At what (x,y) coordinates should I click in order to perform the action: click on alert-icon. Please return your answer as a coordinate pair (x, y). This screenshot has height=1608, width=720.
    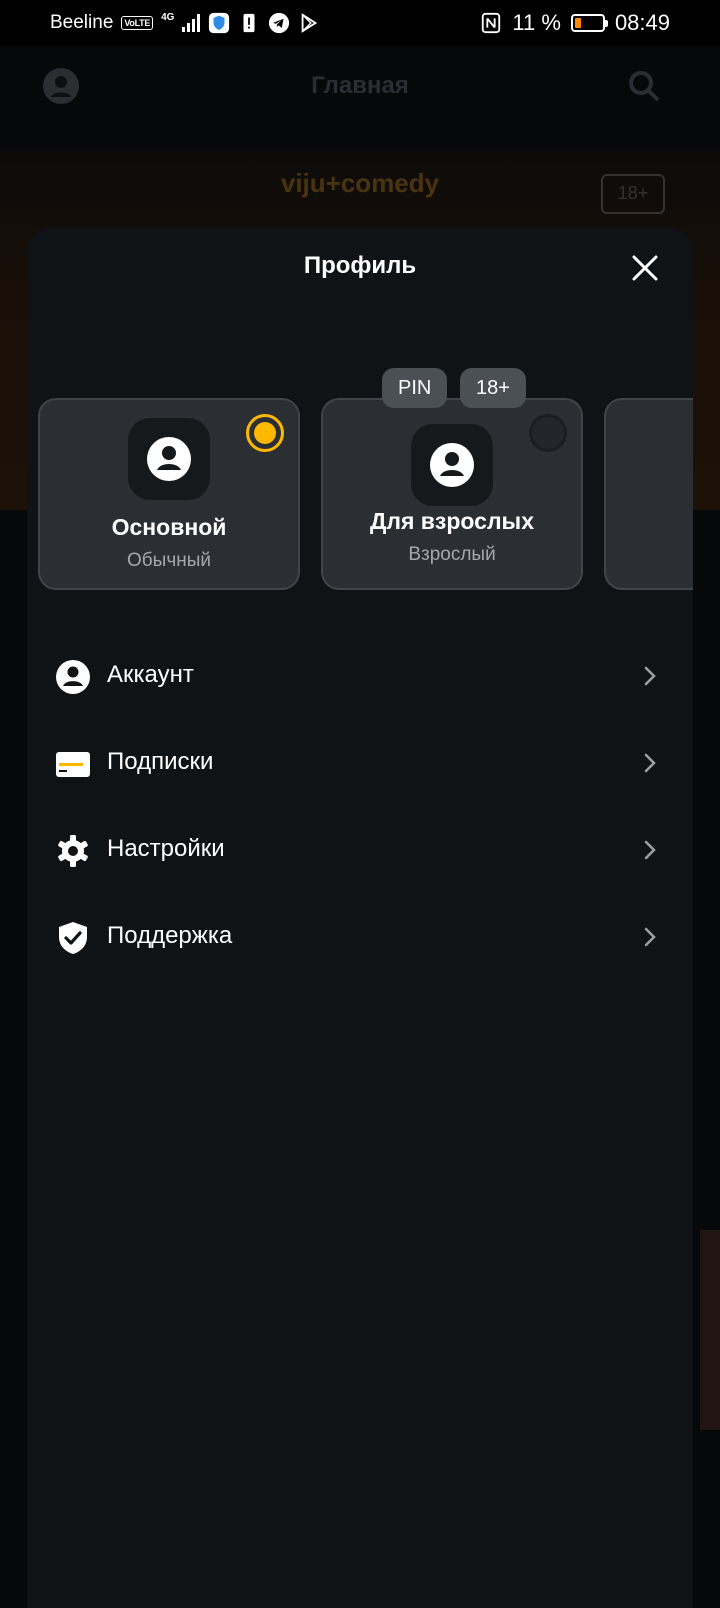
    Looking at the image, I should click on (249, 23).